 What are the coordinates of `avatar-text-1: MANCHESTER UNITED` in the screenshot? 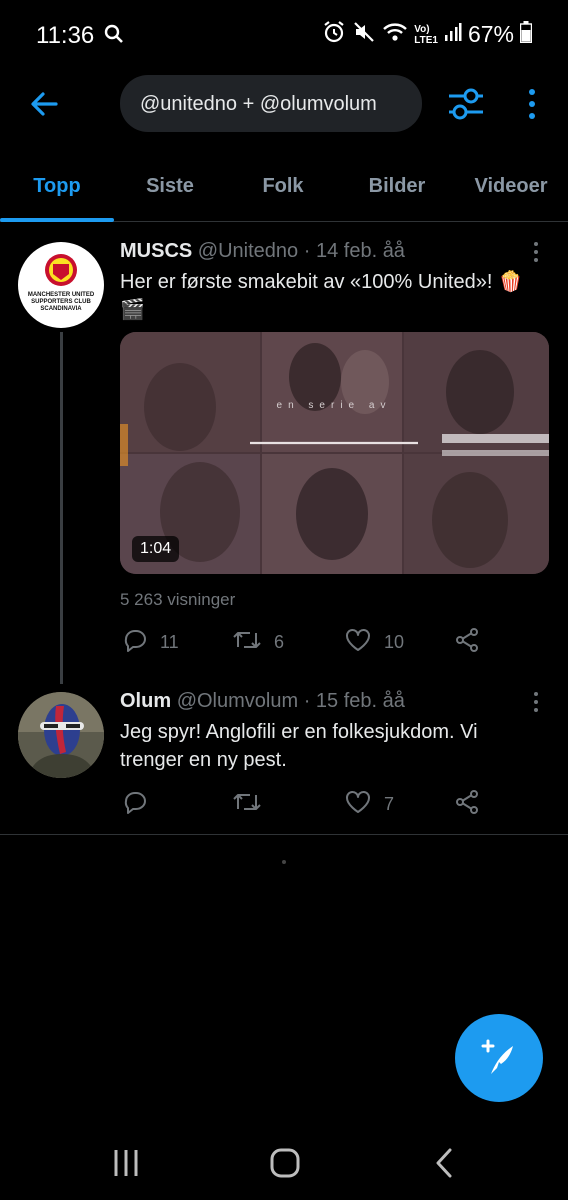 It's located at (61, 295).